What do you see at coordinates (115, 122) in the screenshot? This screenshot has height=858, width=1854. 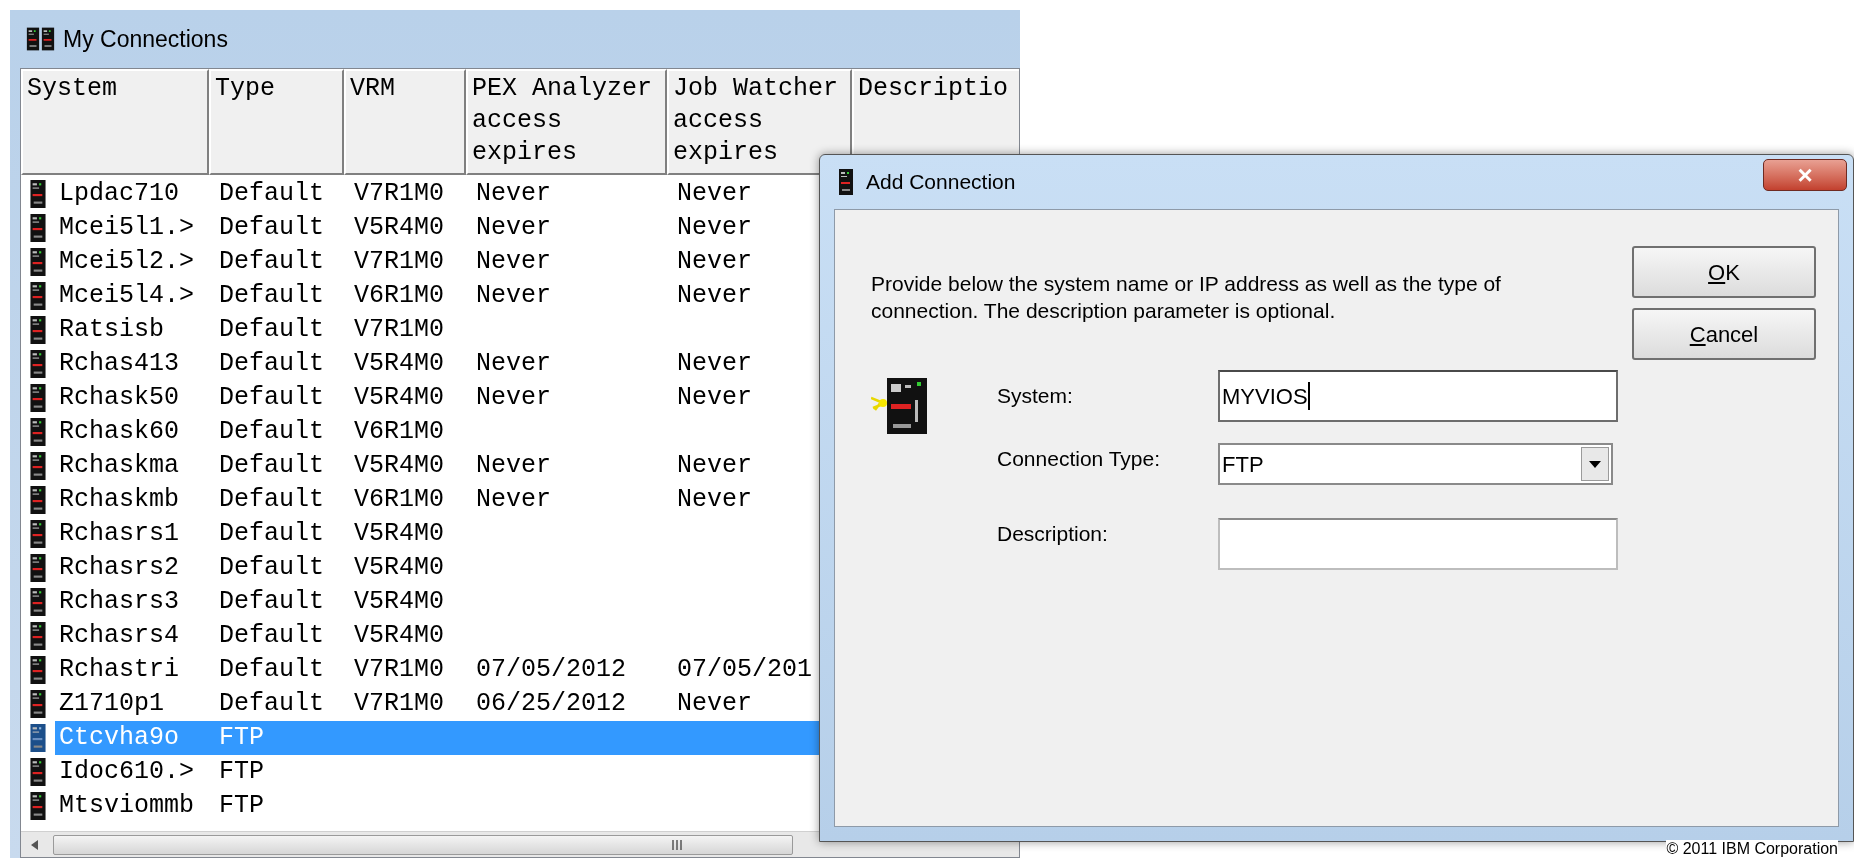 I see `column-header: System` at bounding box center [115, 122].